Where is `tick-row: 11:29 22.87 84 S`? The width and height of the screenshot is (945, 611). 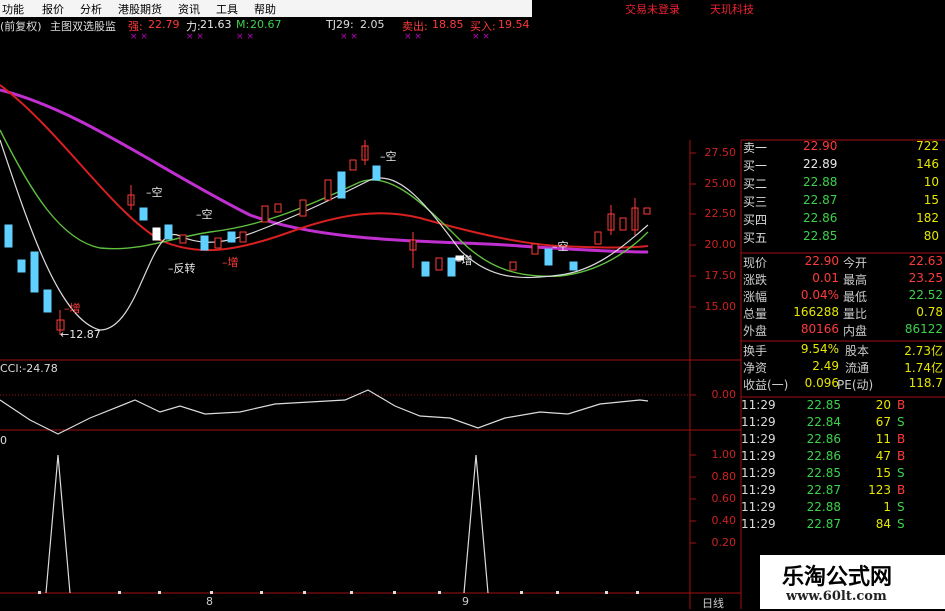 tick-row: 11:29 22.87 84 S is located at coordinates (823, 524).